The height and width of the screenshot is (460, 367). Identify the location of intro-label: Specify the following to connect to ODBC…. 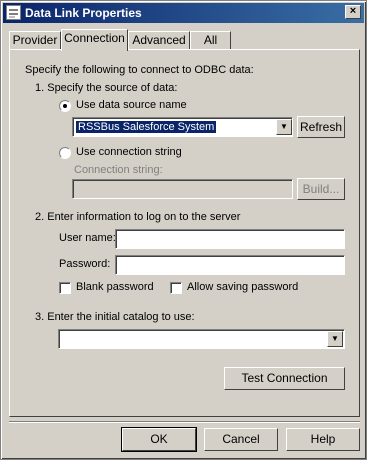
(139, 70).